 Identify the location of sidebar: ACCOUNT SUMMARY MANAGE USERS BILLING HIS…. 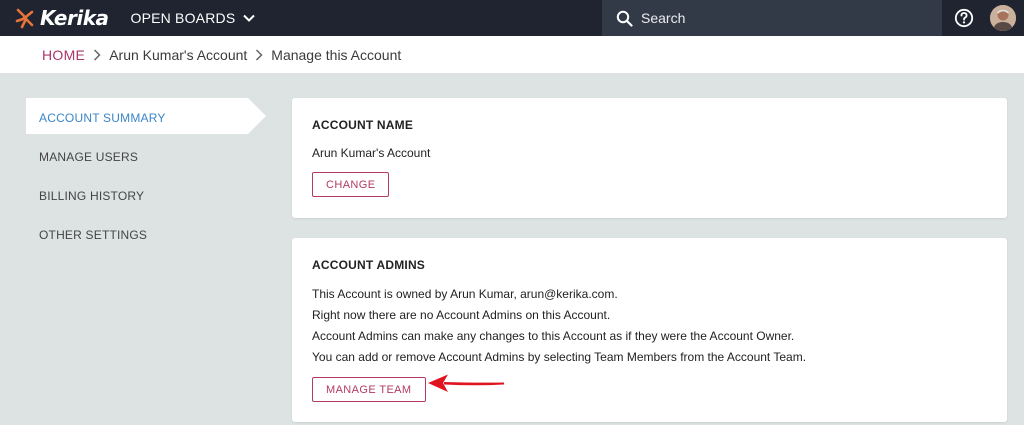
(148, 176).